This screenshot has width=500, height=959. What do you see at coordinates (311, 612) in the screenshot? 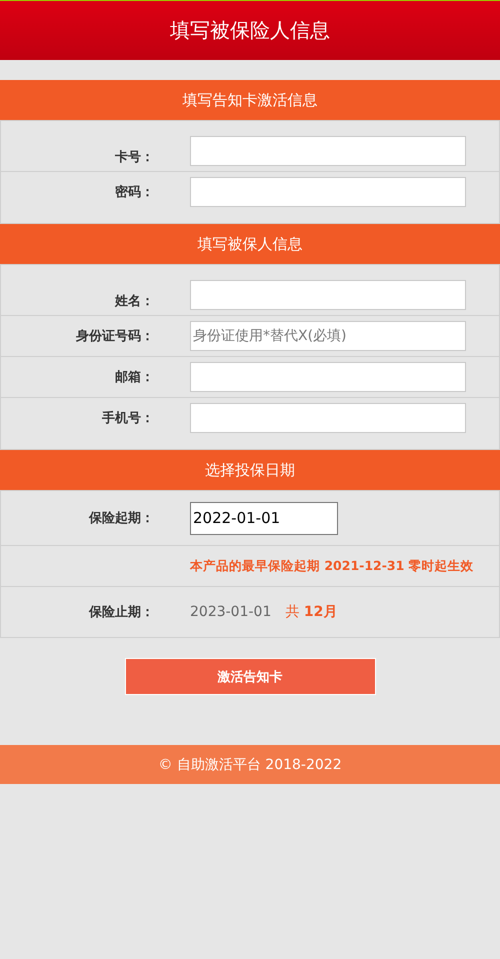
I see `duration-text: 共 12月` at bounding box center [311, 612].